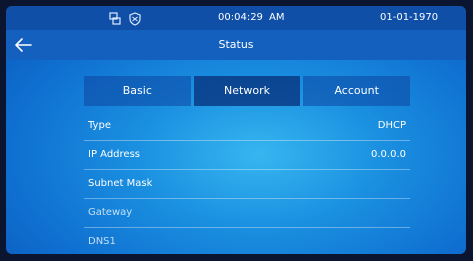 This screenshot has width=473, height=261. What do you see at coordinates (388, 154) in the screenshot?
I see `row-value: 0.0.0.0` at bounding box center [388, 154].